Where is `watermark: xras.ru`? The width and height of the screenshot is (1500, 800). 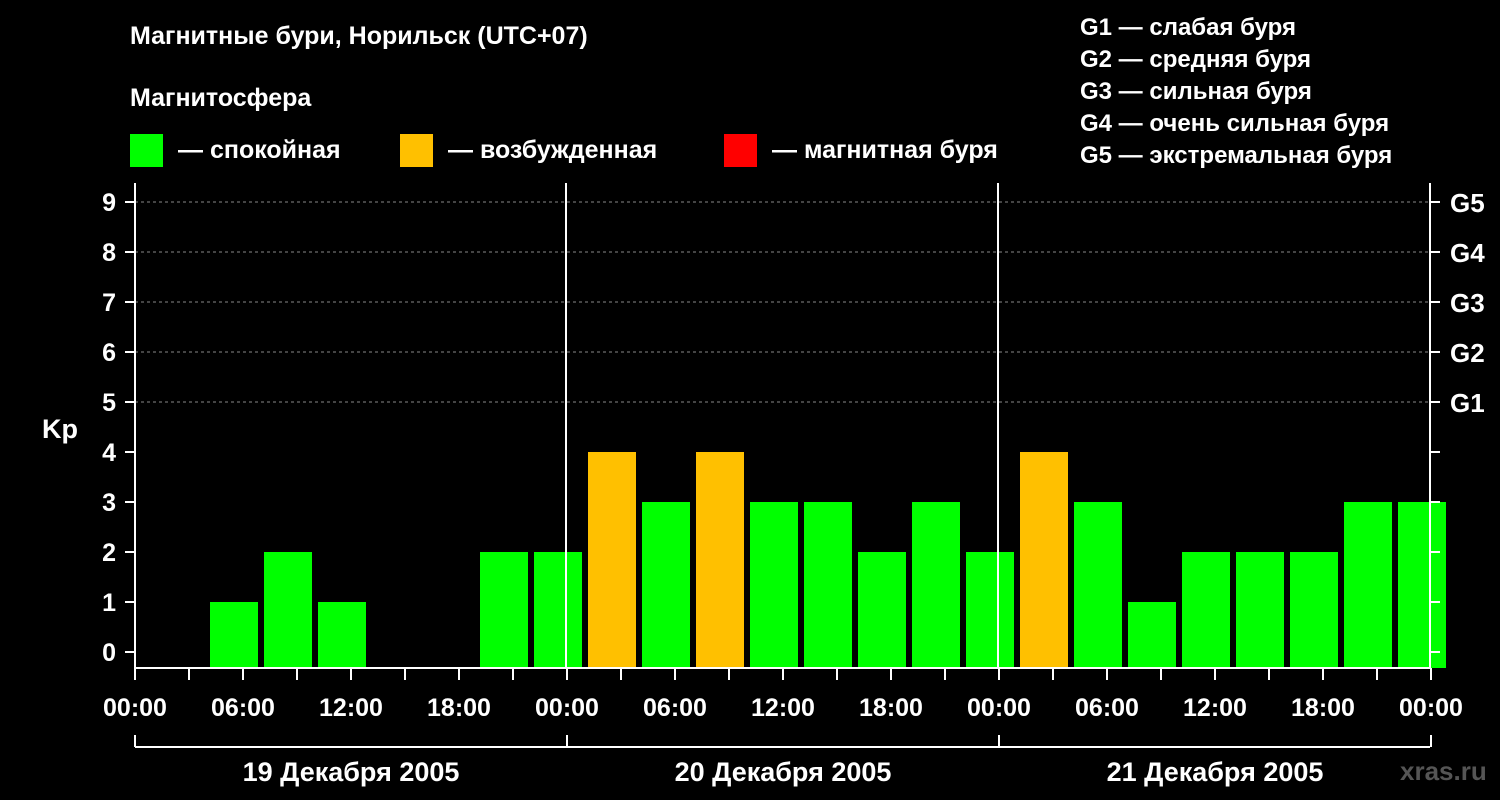 watermark: xras.ru is located at coordinates (1443, 771).